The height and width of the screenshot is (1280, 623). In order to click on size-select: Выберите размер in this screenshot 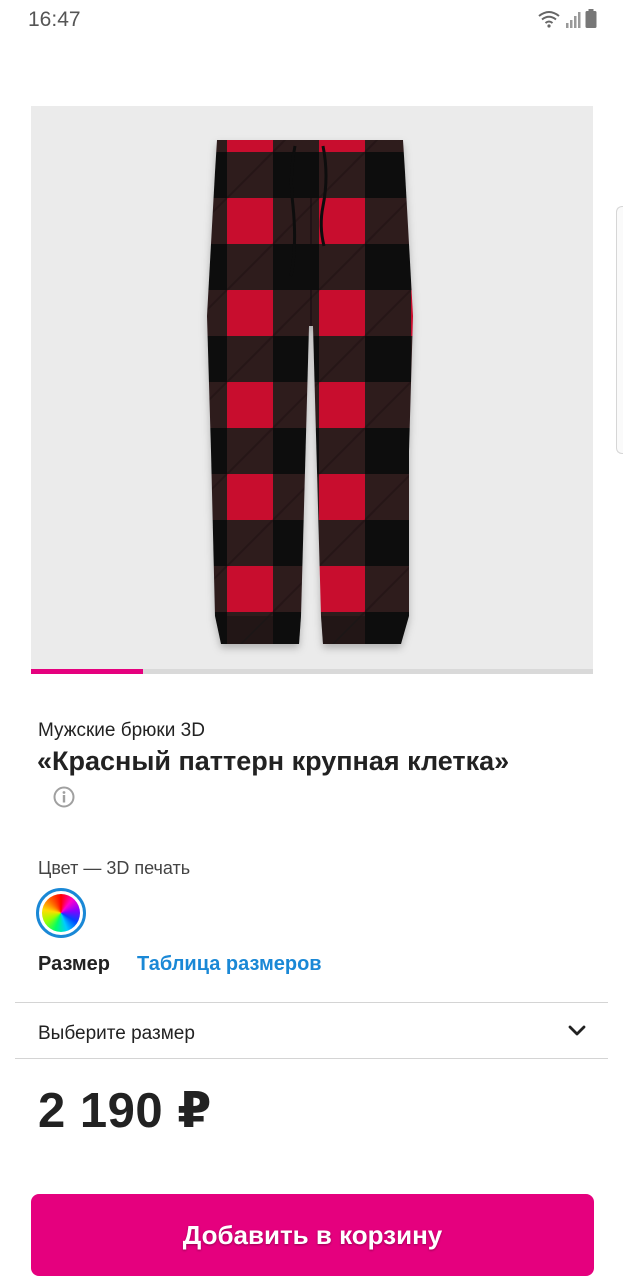, I will do `click(311, 1031)`.